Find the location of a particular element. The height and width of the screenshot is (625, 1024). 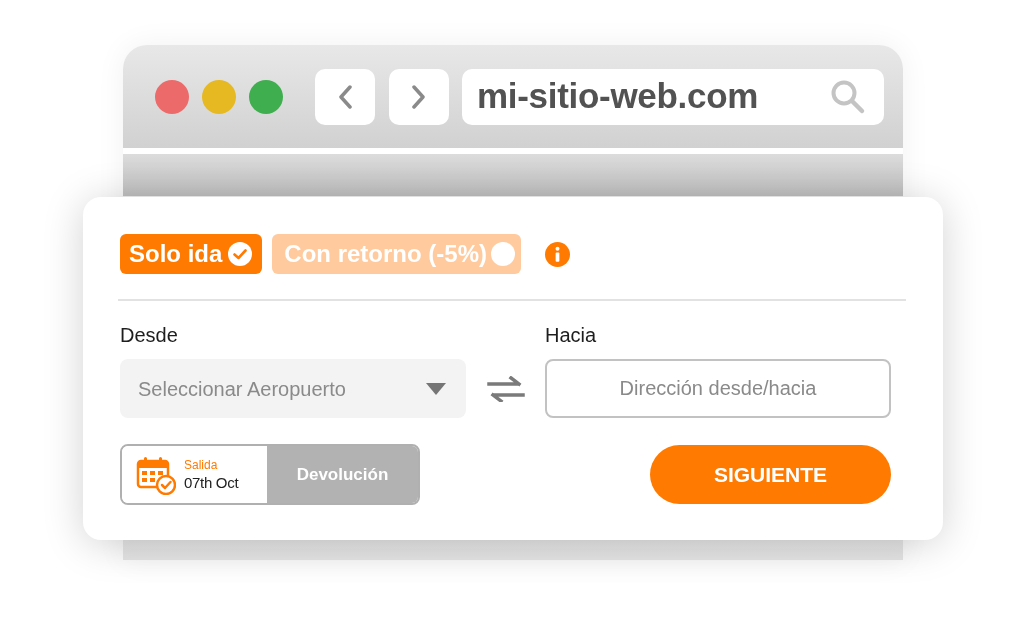

check-circle-icon is located at coordinates (240, 254).